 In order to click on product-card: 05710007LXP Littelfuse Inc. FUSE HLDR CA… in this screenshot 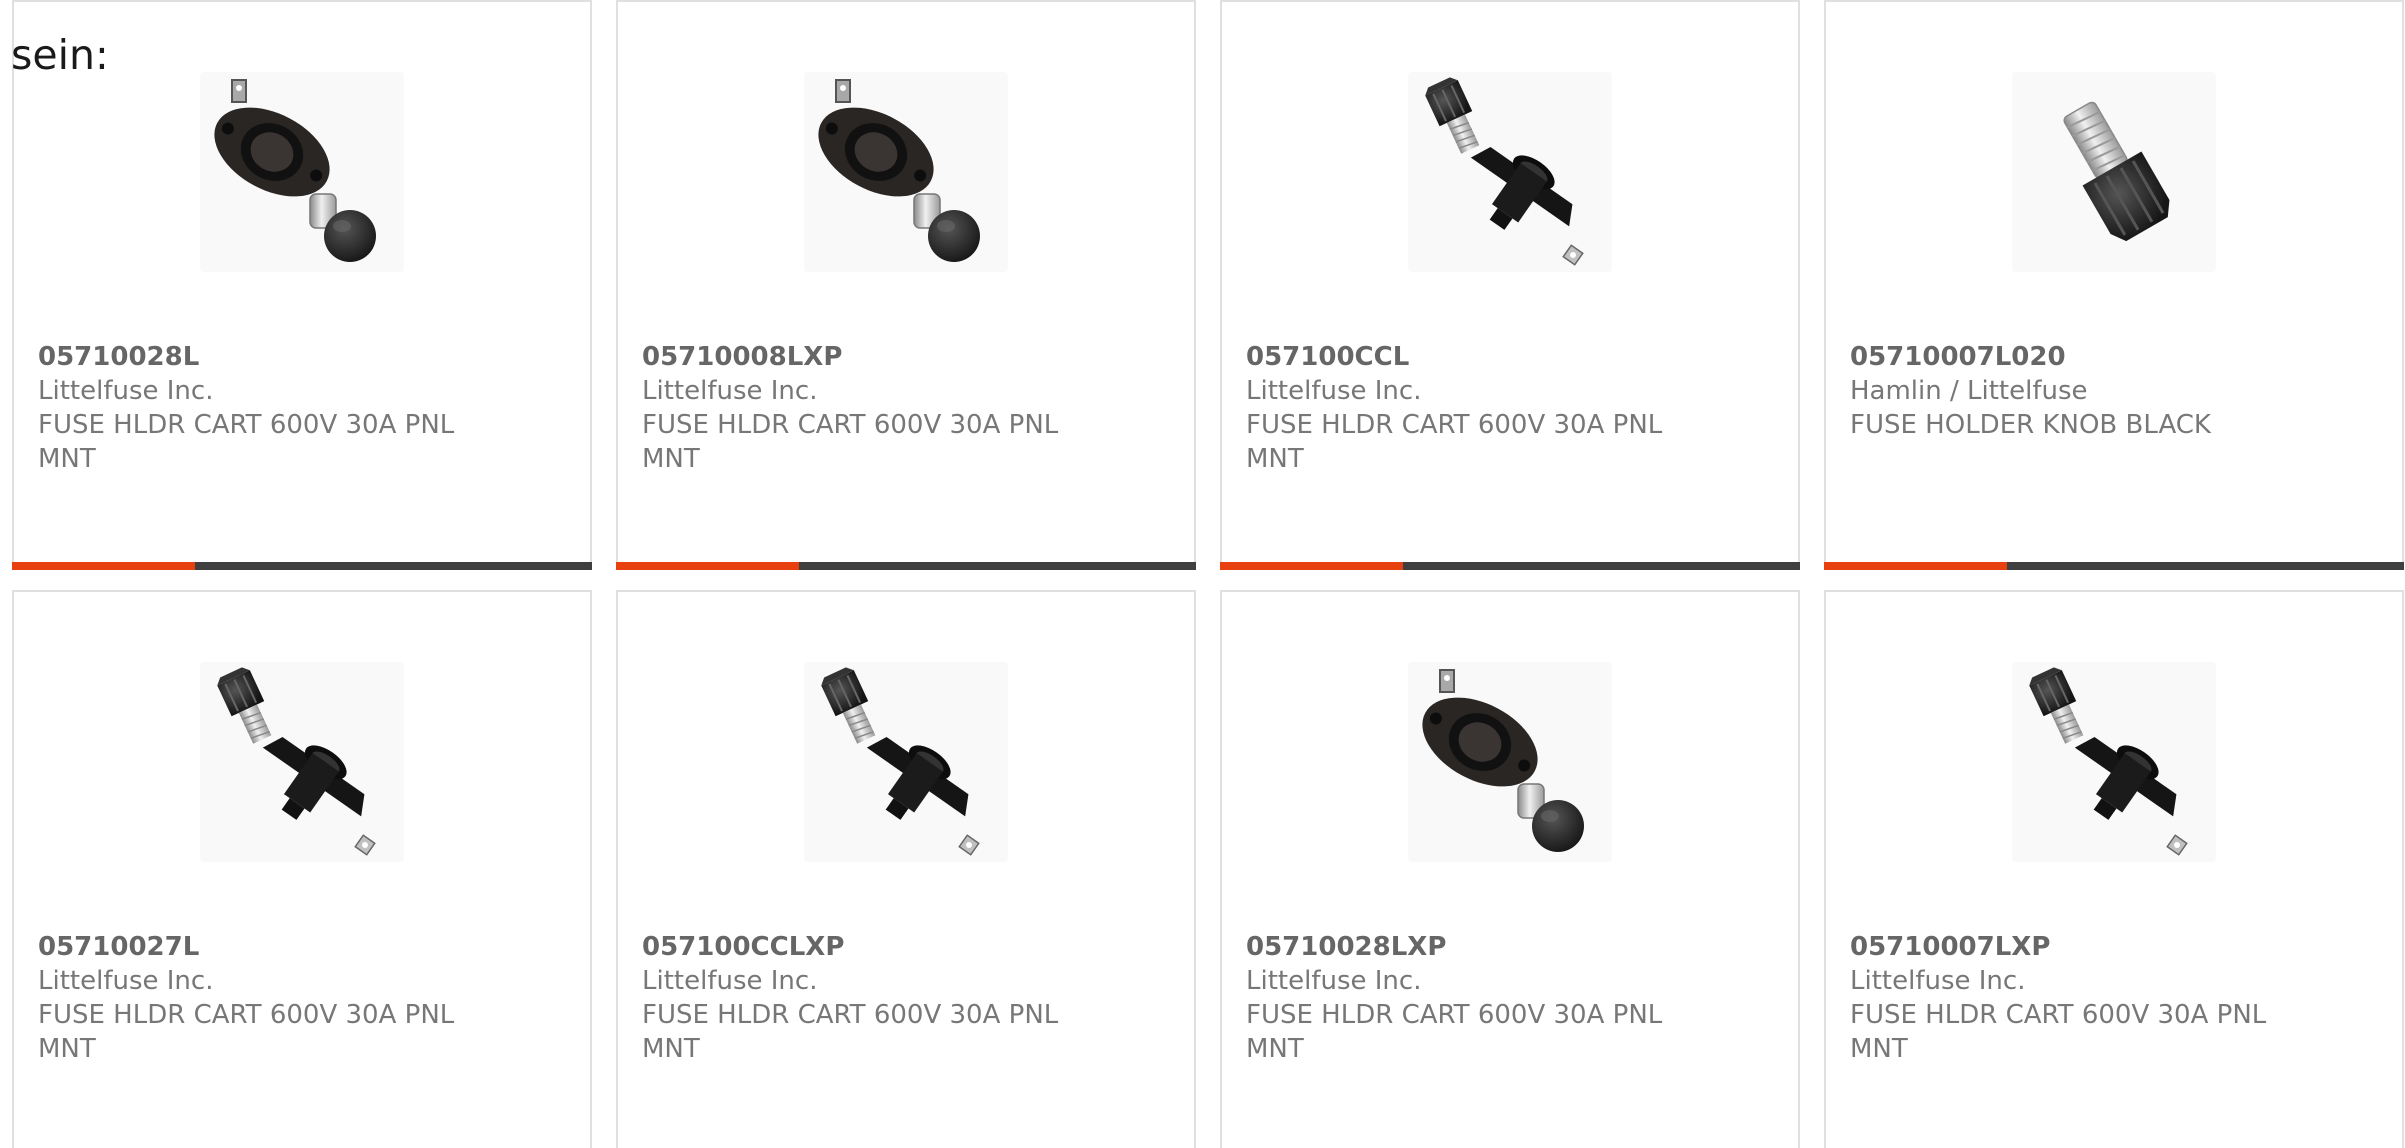, I will do `click(2114, 869)`.